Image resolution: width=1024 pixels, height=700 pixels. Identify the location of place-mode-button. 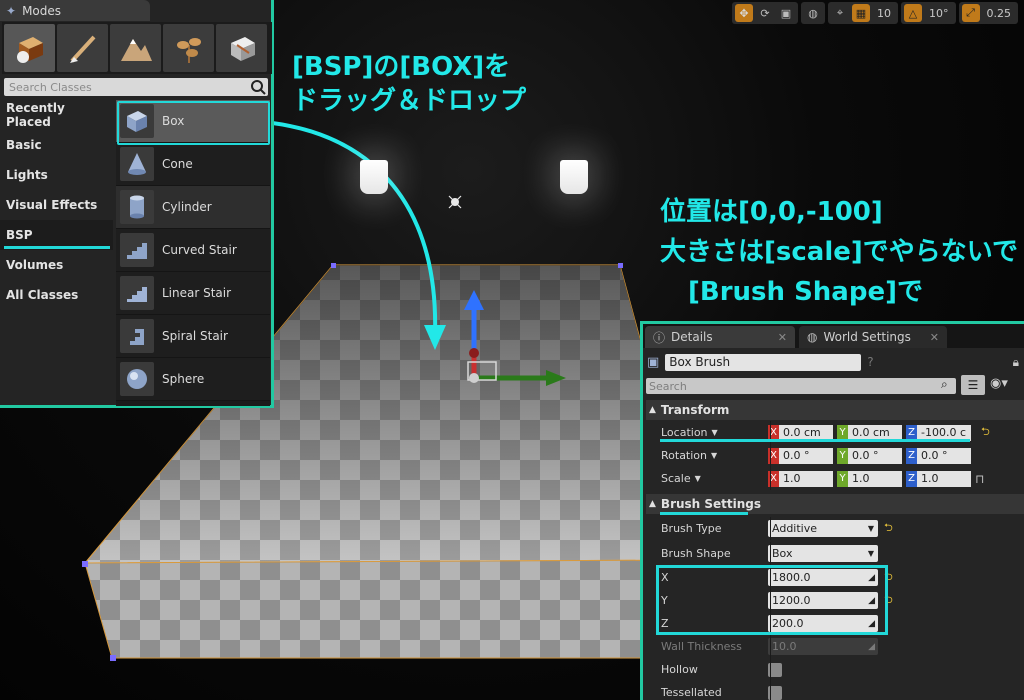
(29, 48).